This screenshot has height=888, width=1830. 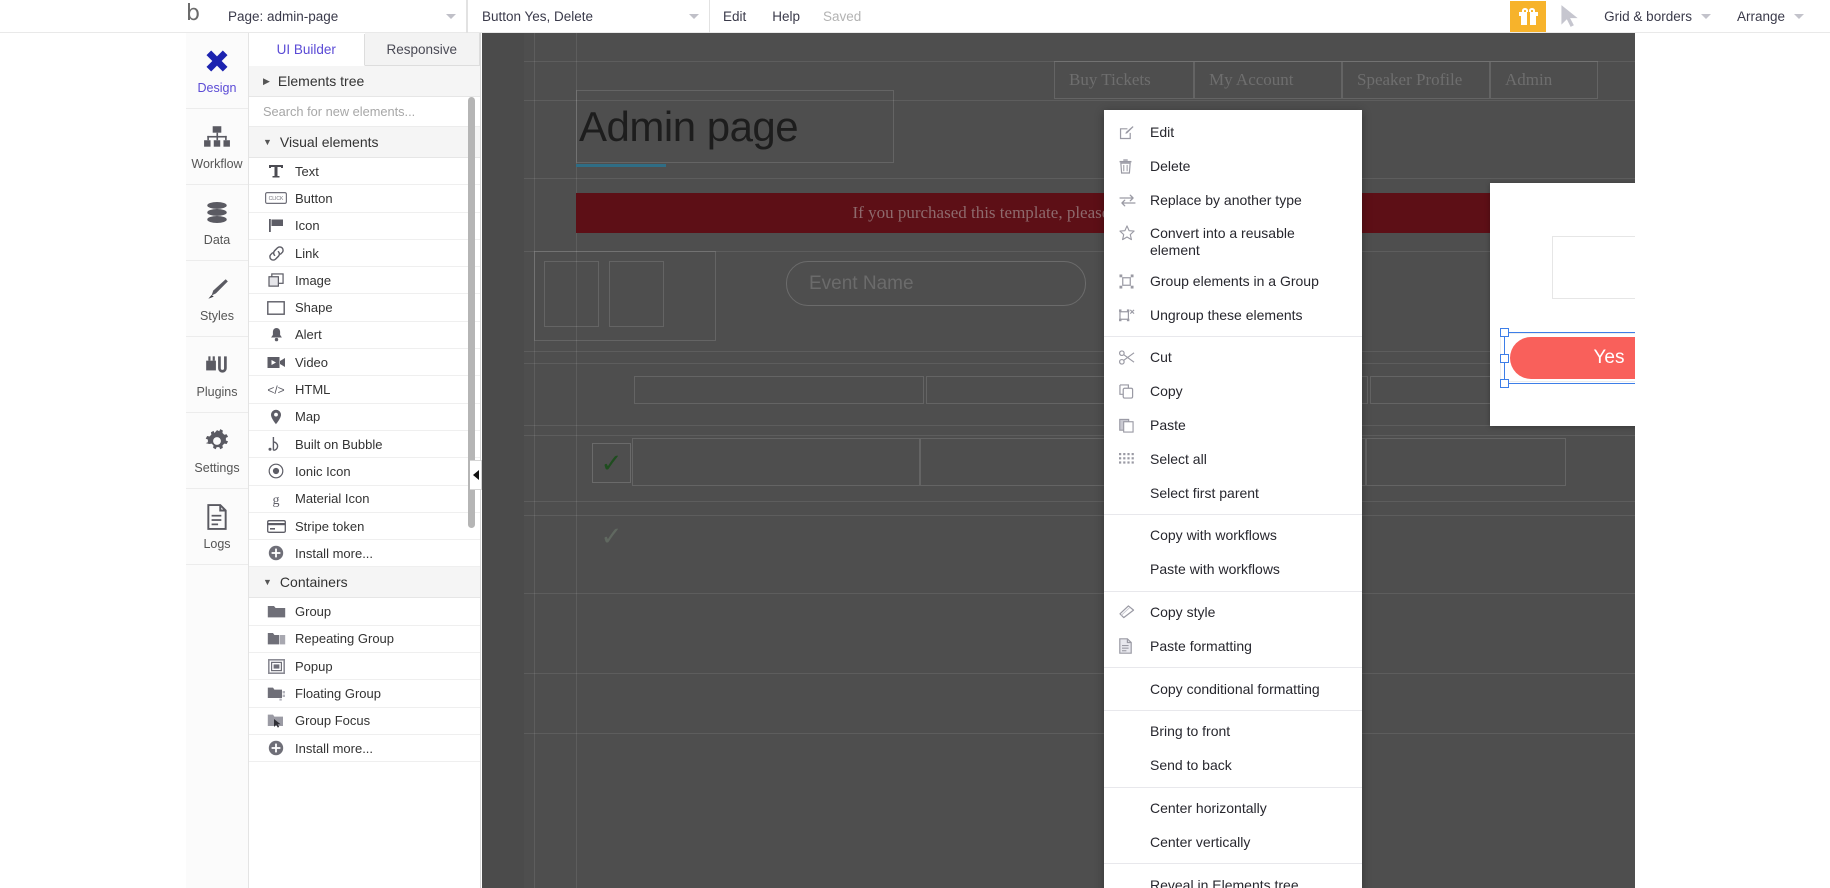 What do you see at coordinates (276, 666) in the screenshot?
I see `popup-icon` at bounding box center [276, 666].